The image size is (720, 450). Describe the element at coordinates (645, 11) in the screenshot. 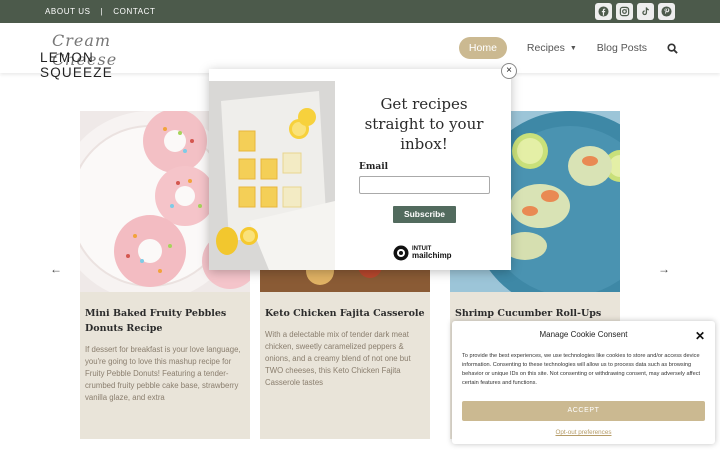

I see `tiktok-icon` at that location.